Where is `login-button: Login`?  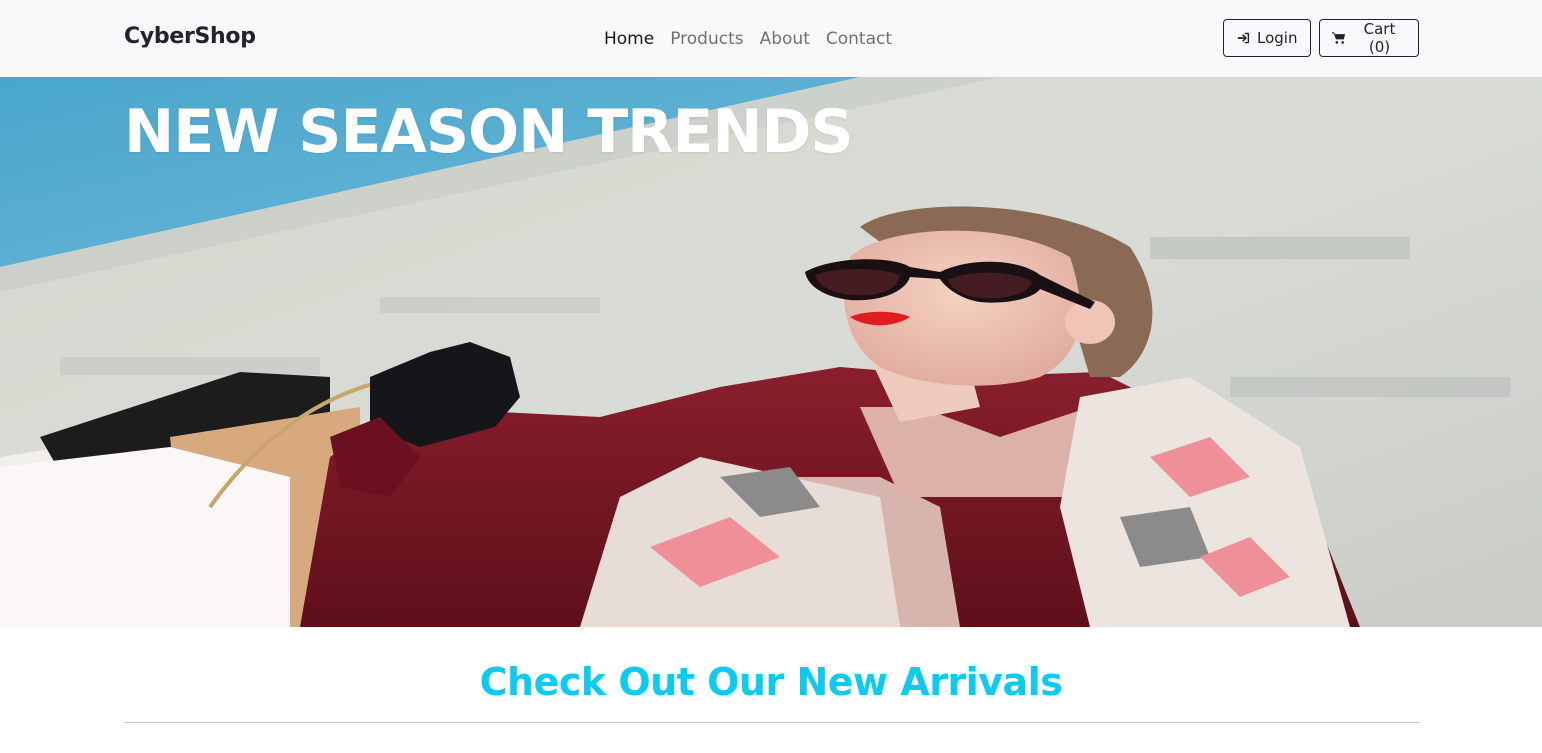 login-button: Login is located at coordinates (1267, 38).